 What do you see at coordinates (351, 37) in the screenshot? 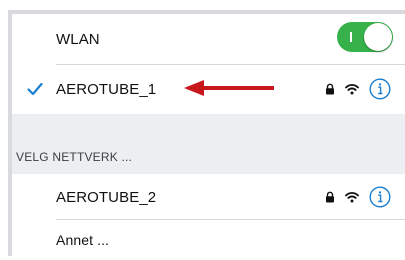
I see `toggle-on-mark` at bounding box center [351, 37].